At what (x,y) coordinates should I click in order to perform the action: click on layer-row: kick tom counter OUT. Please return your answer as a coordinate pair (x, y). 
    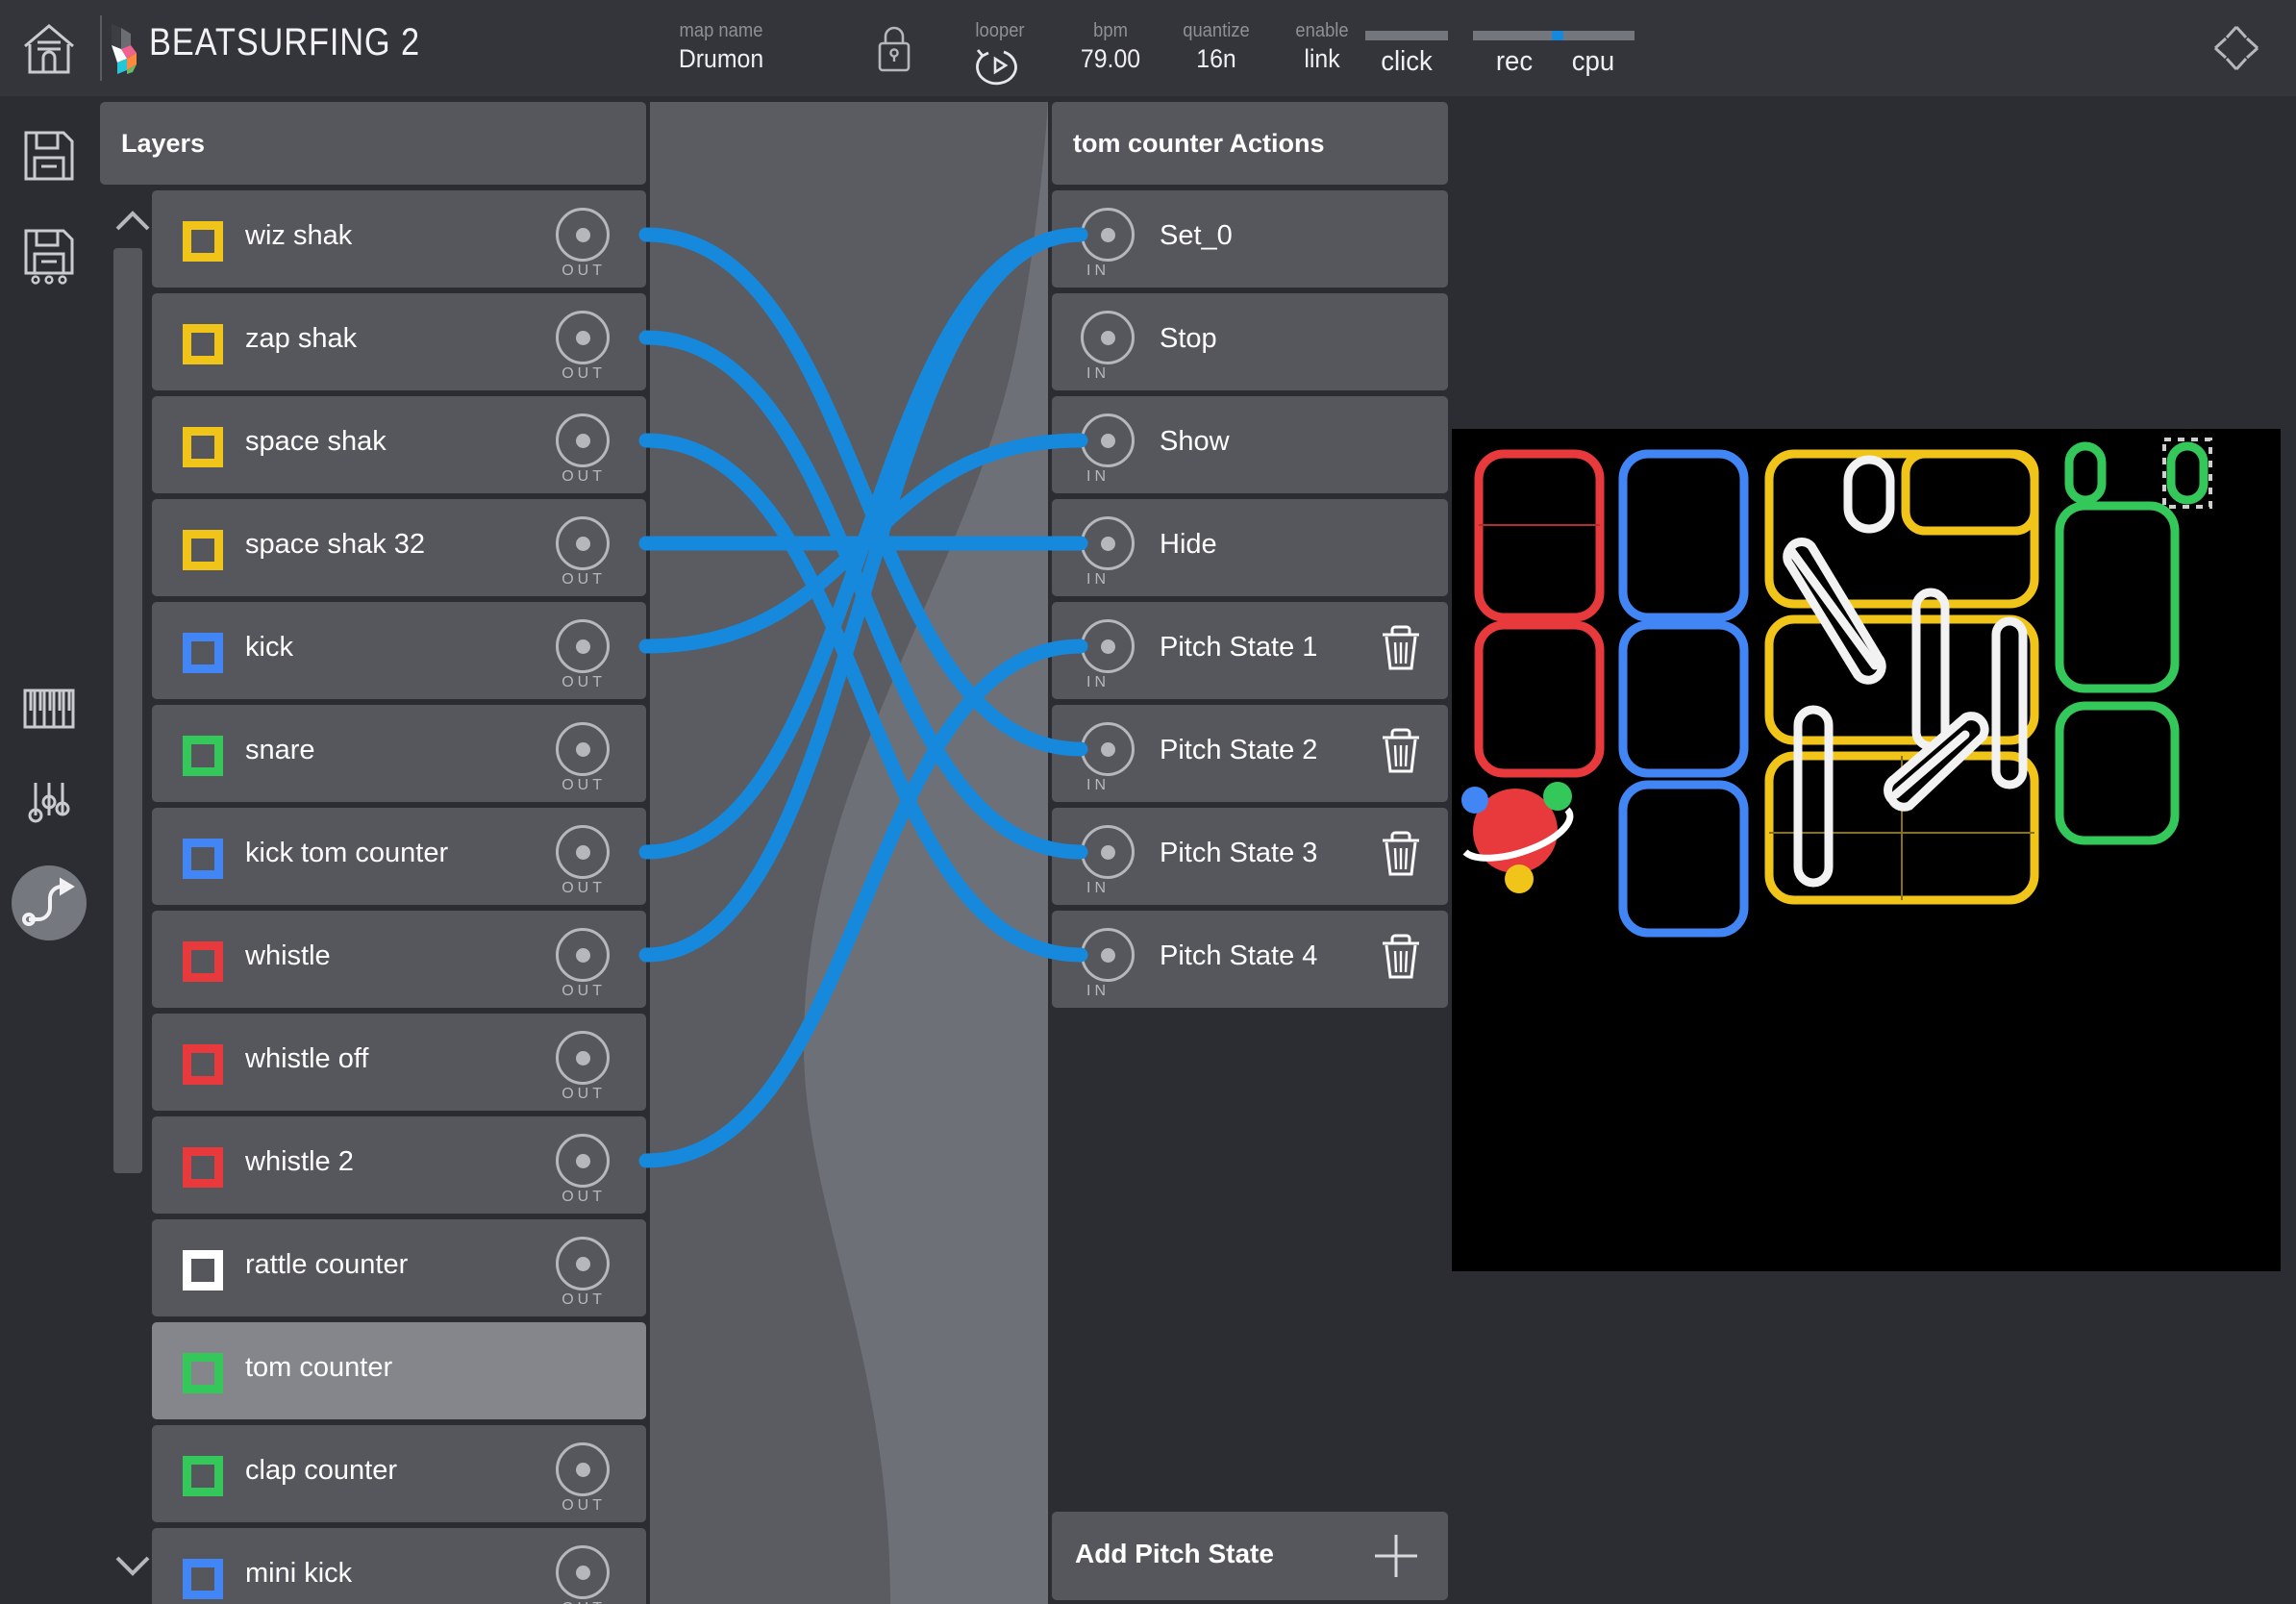
    Looking at the image, I should click on (399, 856).